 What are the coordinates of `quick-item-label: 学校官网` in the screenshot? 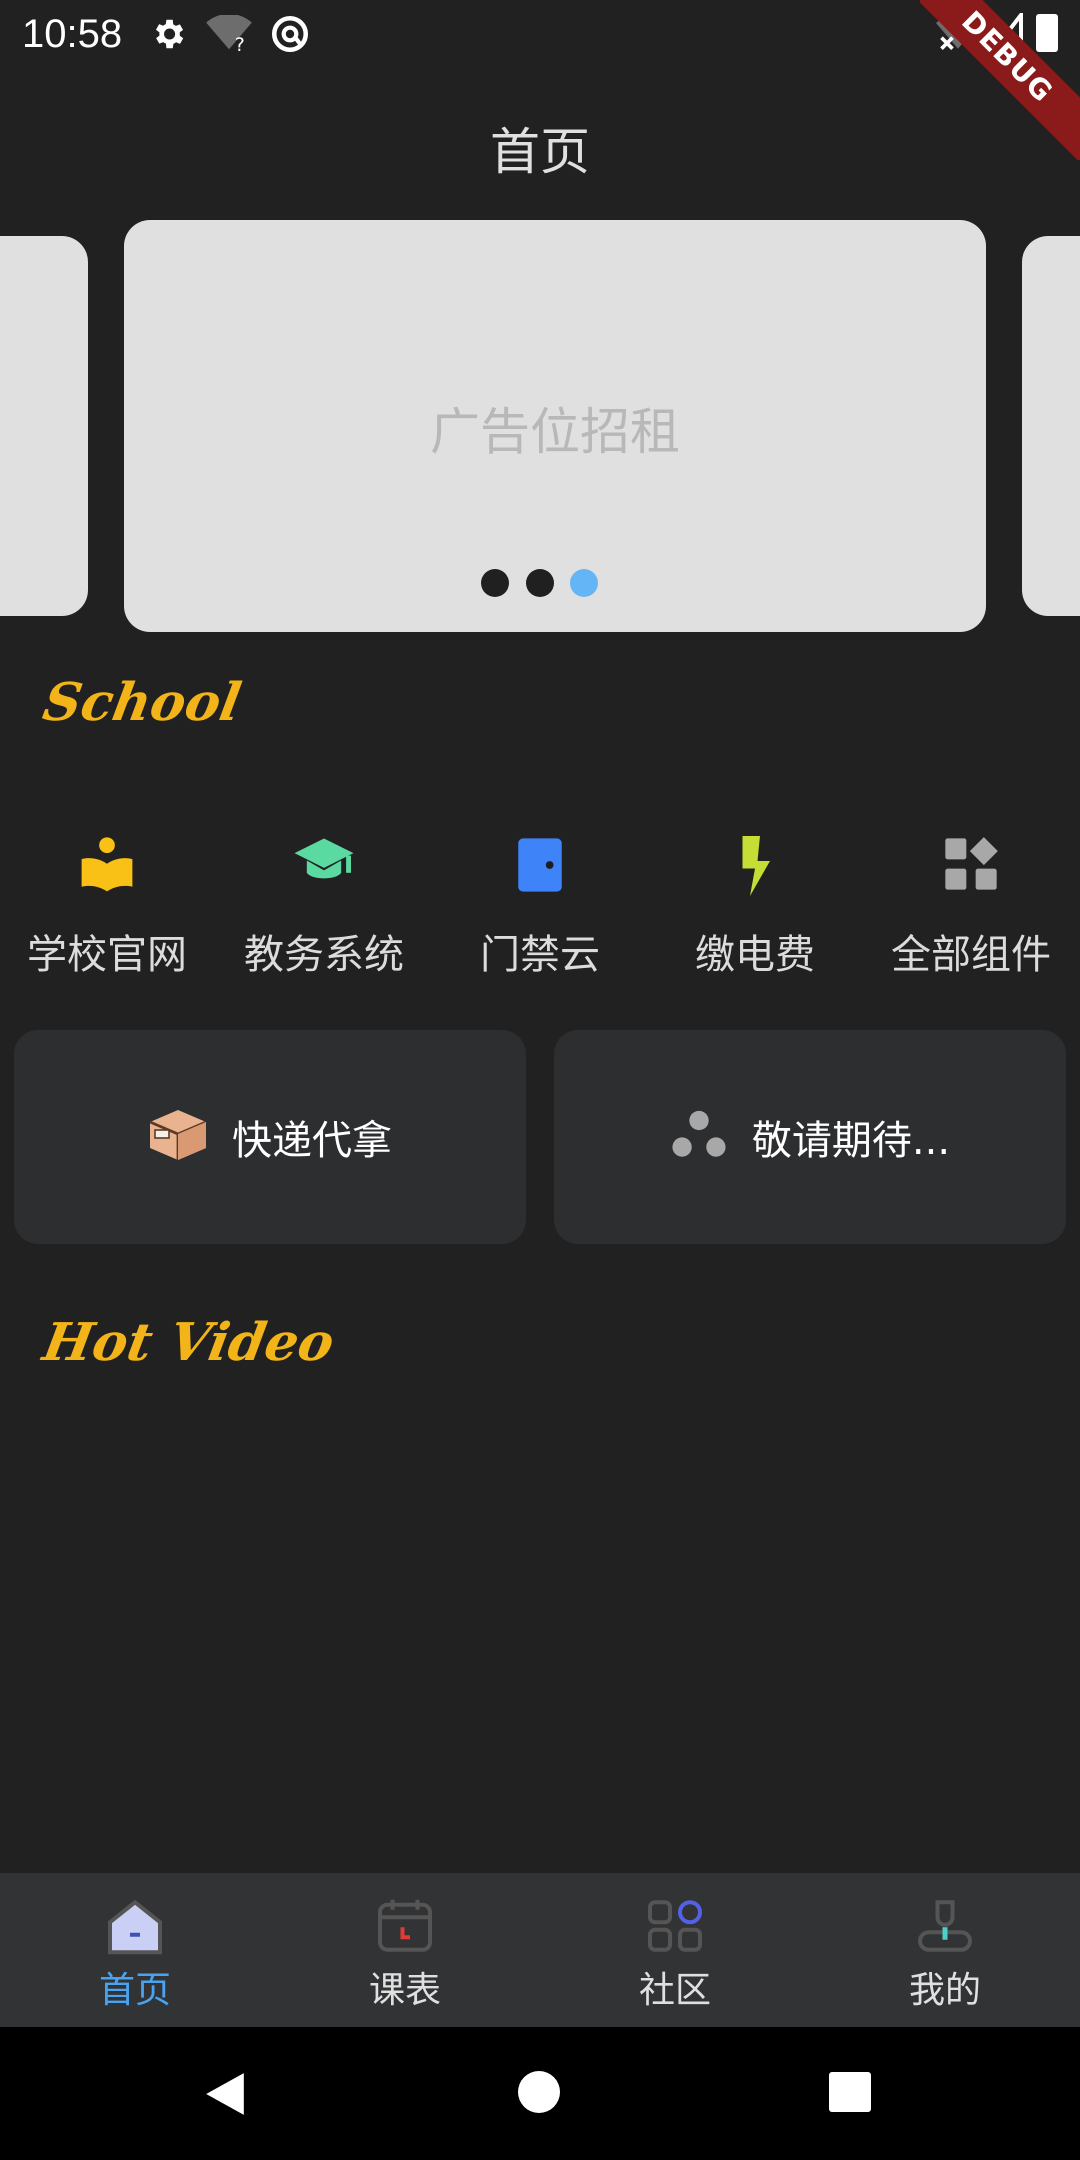 It's located at (107, 955).